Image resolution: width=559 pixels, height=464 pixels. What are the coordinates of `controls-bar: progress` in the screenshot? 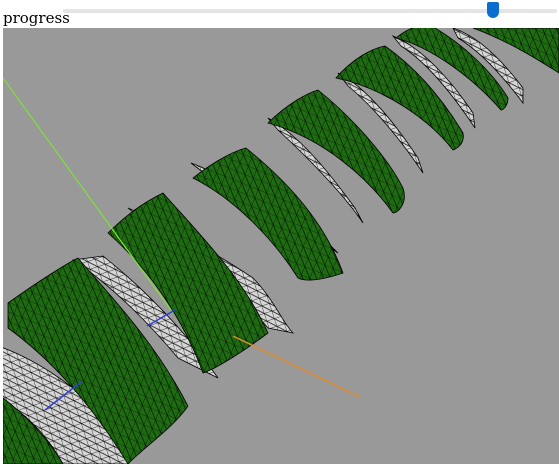 It's located at (279, 14).